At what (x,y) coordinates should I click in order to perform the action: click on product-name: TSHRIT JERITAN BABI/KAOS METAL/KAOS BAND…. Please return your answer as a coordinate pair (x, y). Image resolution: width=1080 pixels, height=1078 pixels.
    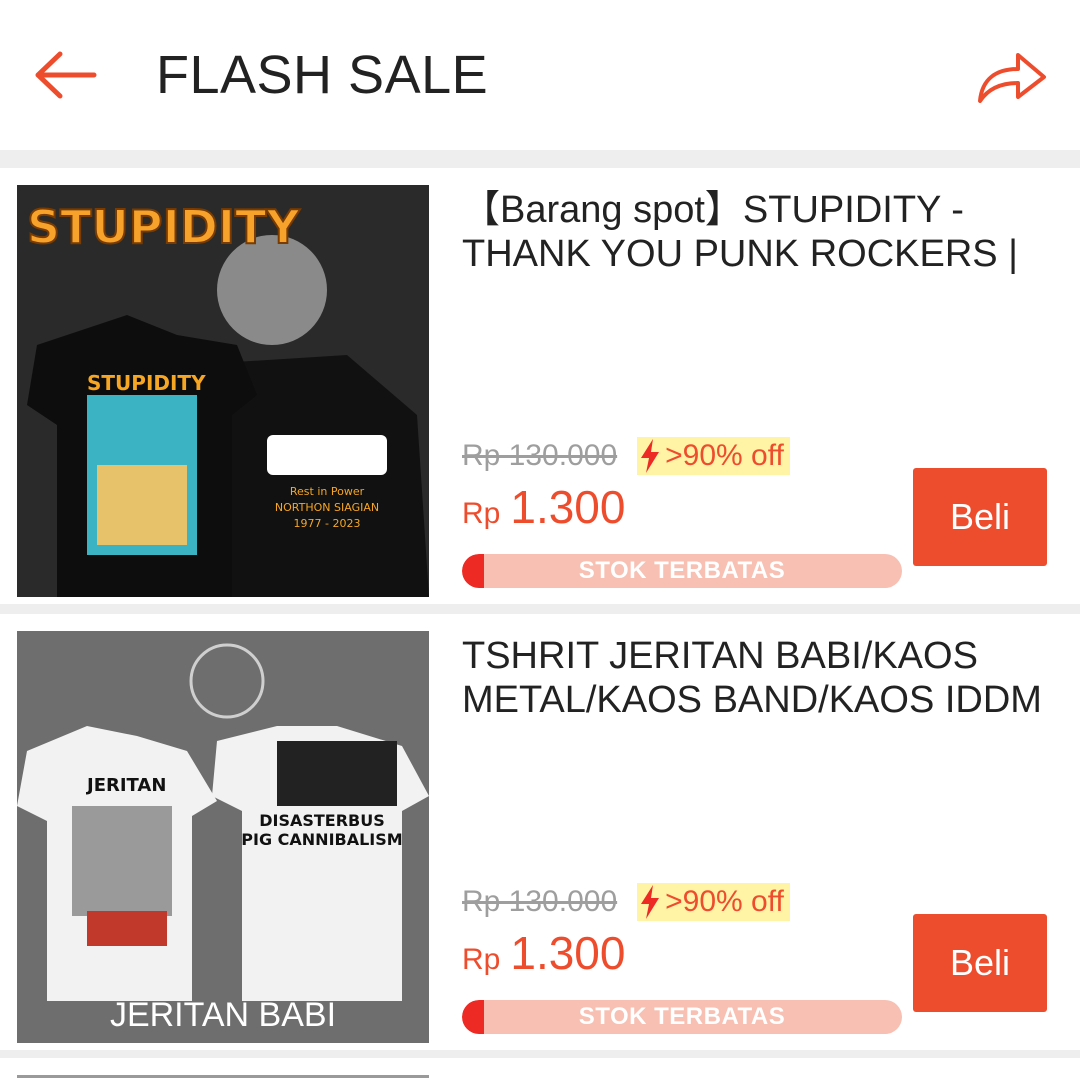
    Looking at the image, I should click on (757, 679).